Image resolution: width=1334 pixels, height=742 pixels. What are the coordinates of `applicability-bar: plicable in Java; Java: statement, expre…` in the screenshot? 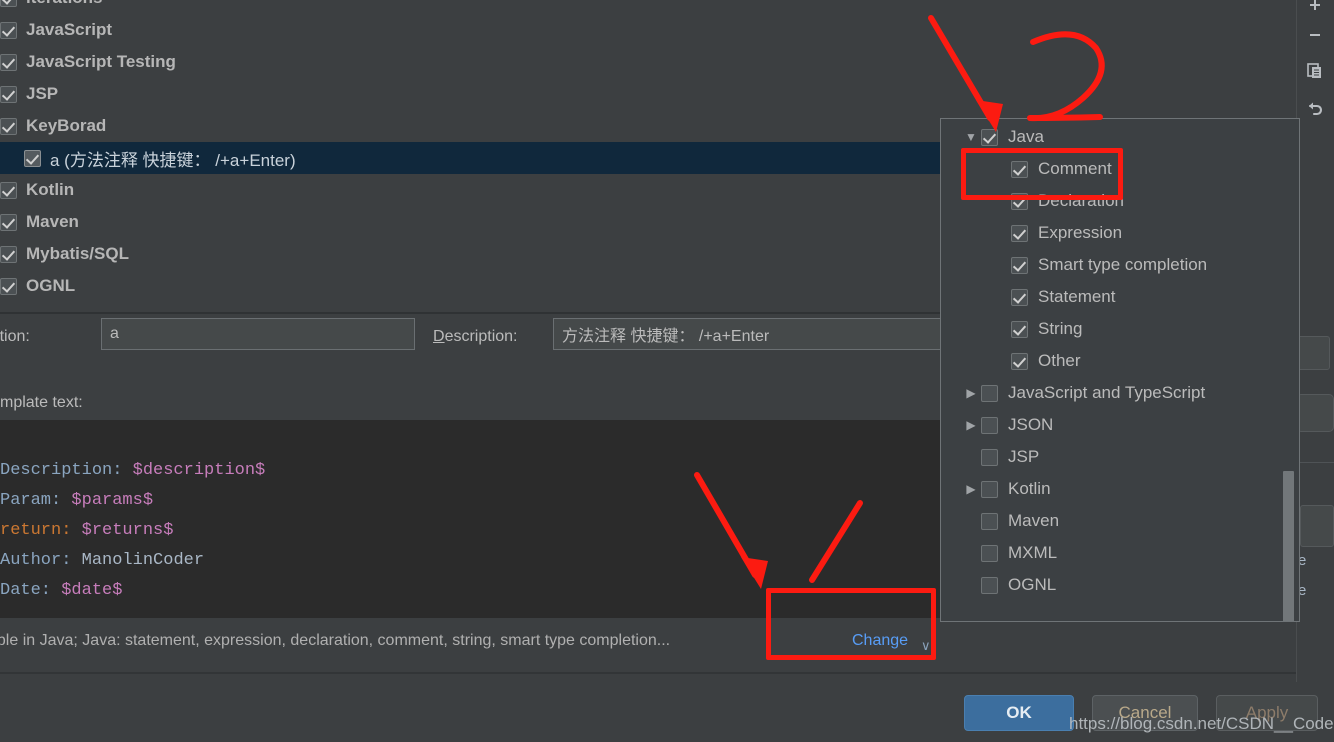 It's located at (648, 644).